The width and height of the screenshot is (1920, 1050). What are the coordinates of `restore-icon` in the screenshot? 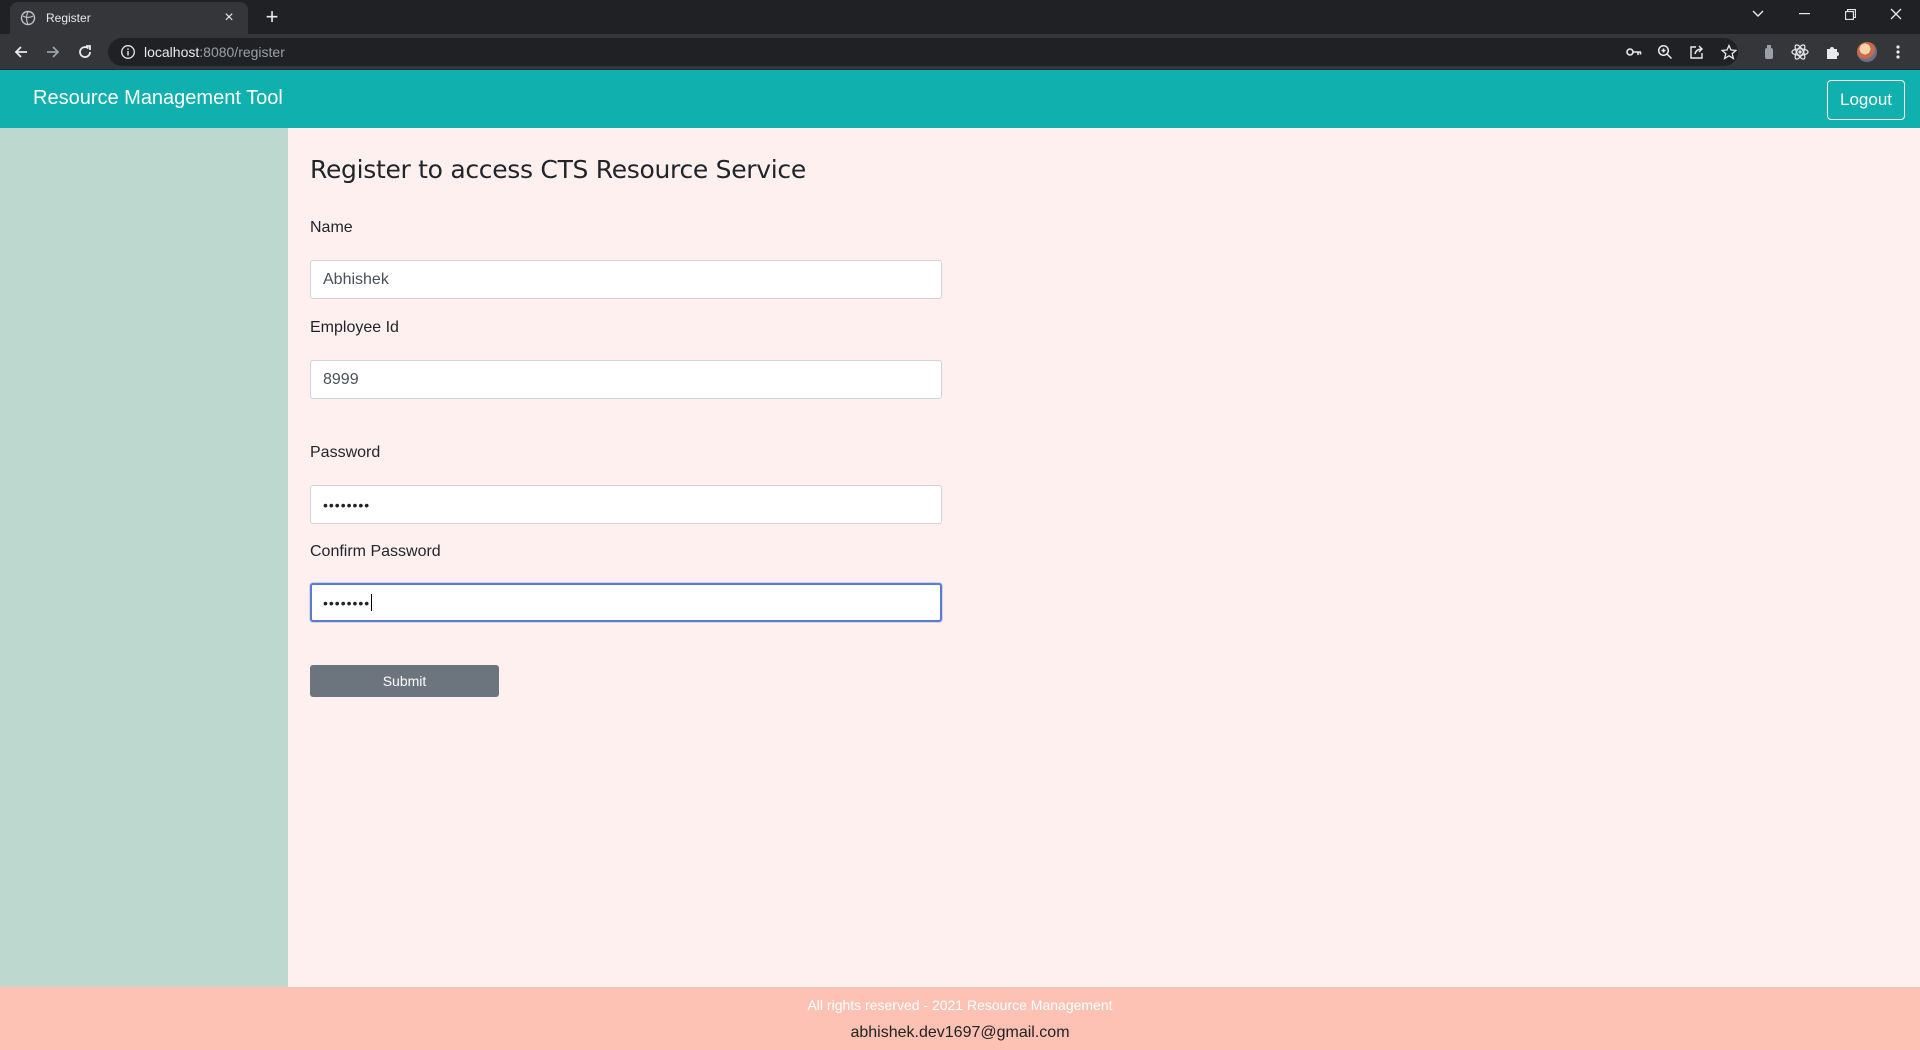 It's located at (1850, 14).